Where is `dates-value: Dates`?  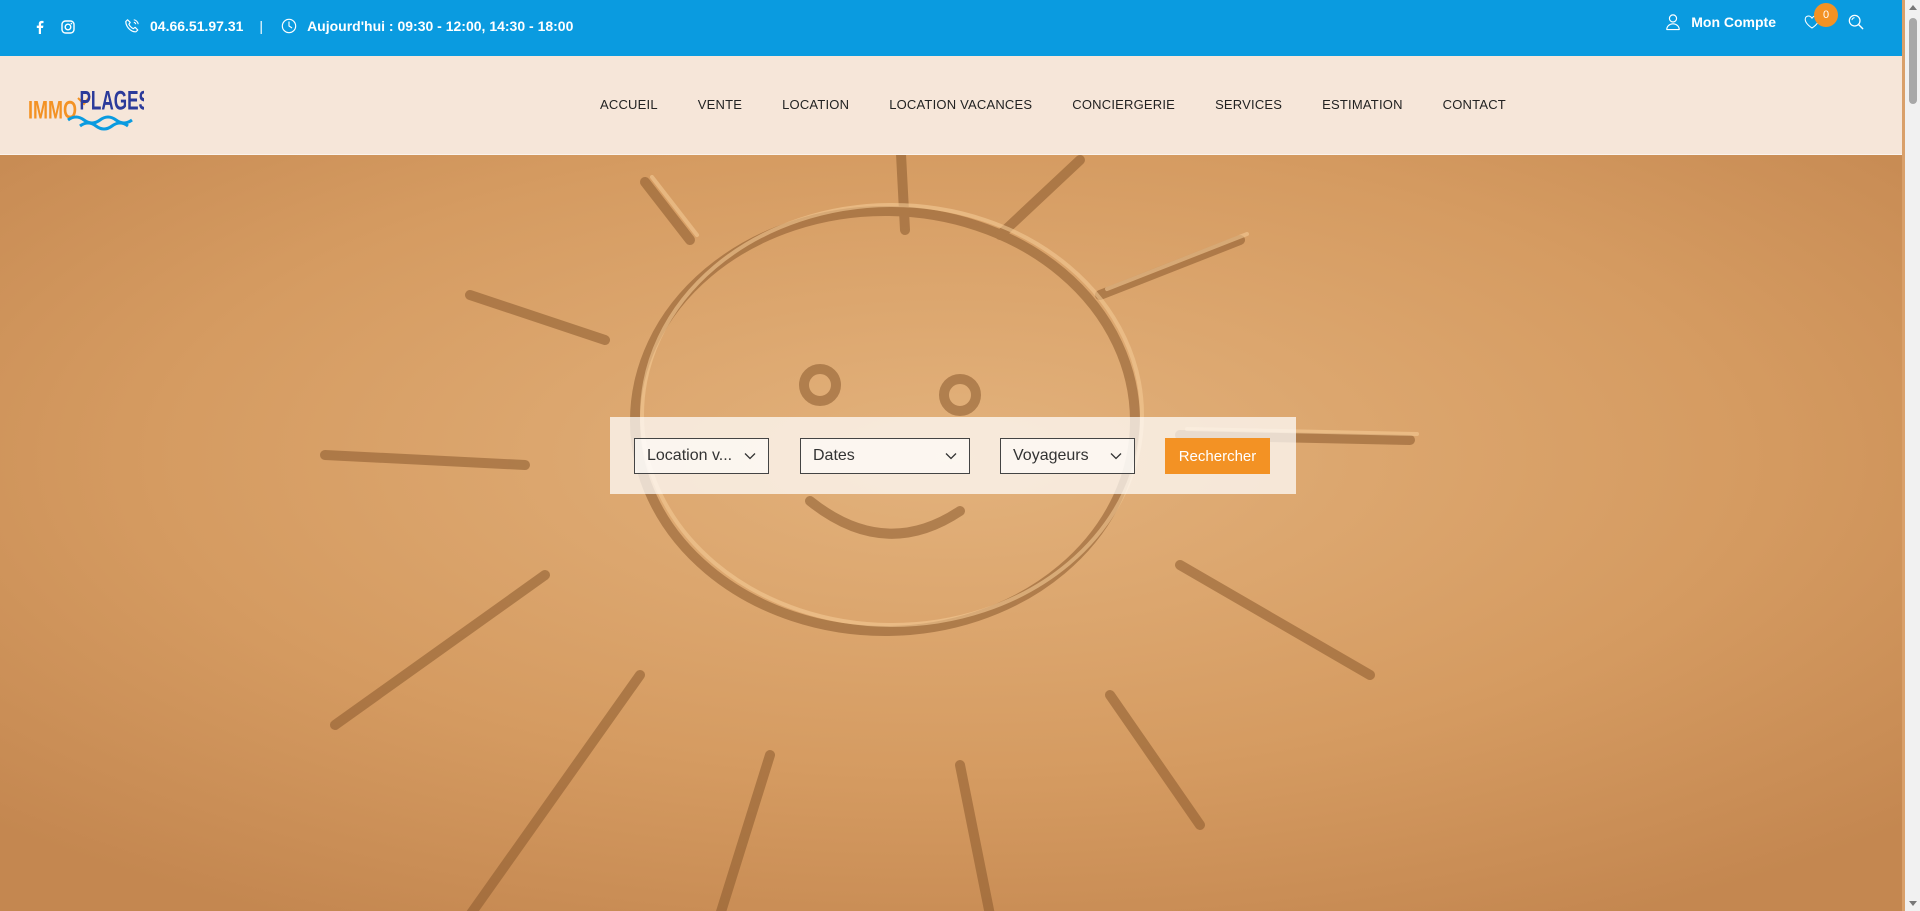 dates-value: Dates is located at coordinates (834, 455).